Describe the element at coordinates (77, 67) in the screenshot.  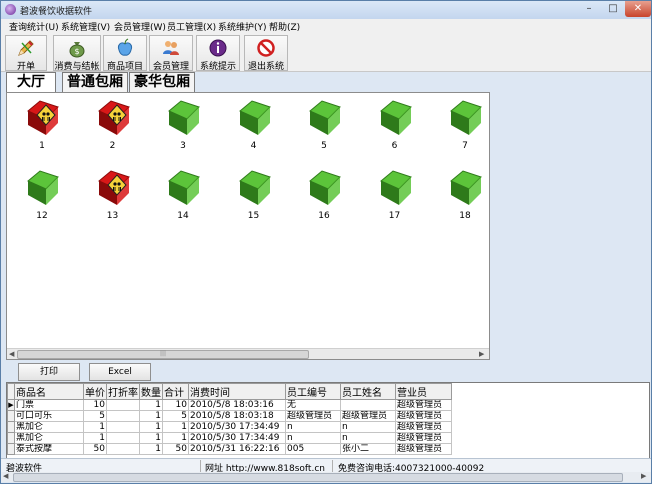
I see `consume-checkout-label: 消费与结帐` at that location.